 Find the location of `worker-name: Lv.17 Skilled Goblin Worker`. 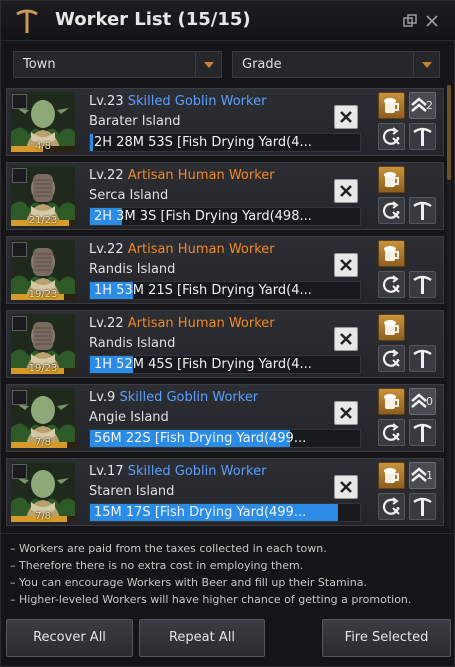

worker-name: Lv.17 Skilled Goblin Worker is located at coordinates (177, 471).